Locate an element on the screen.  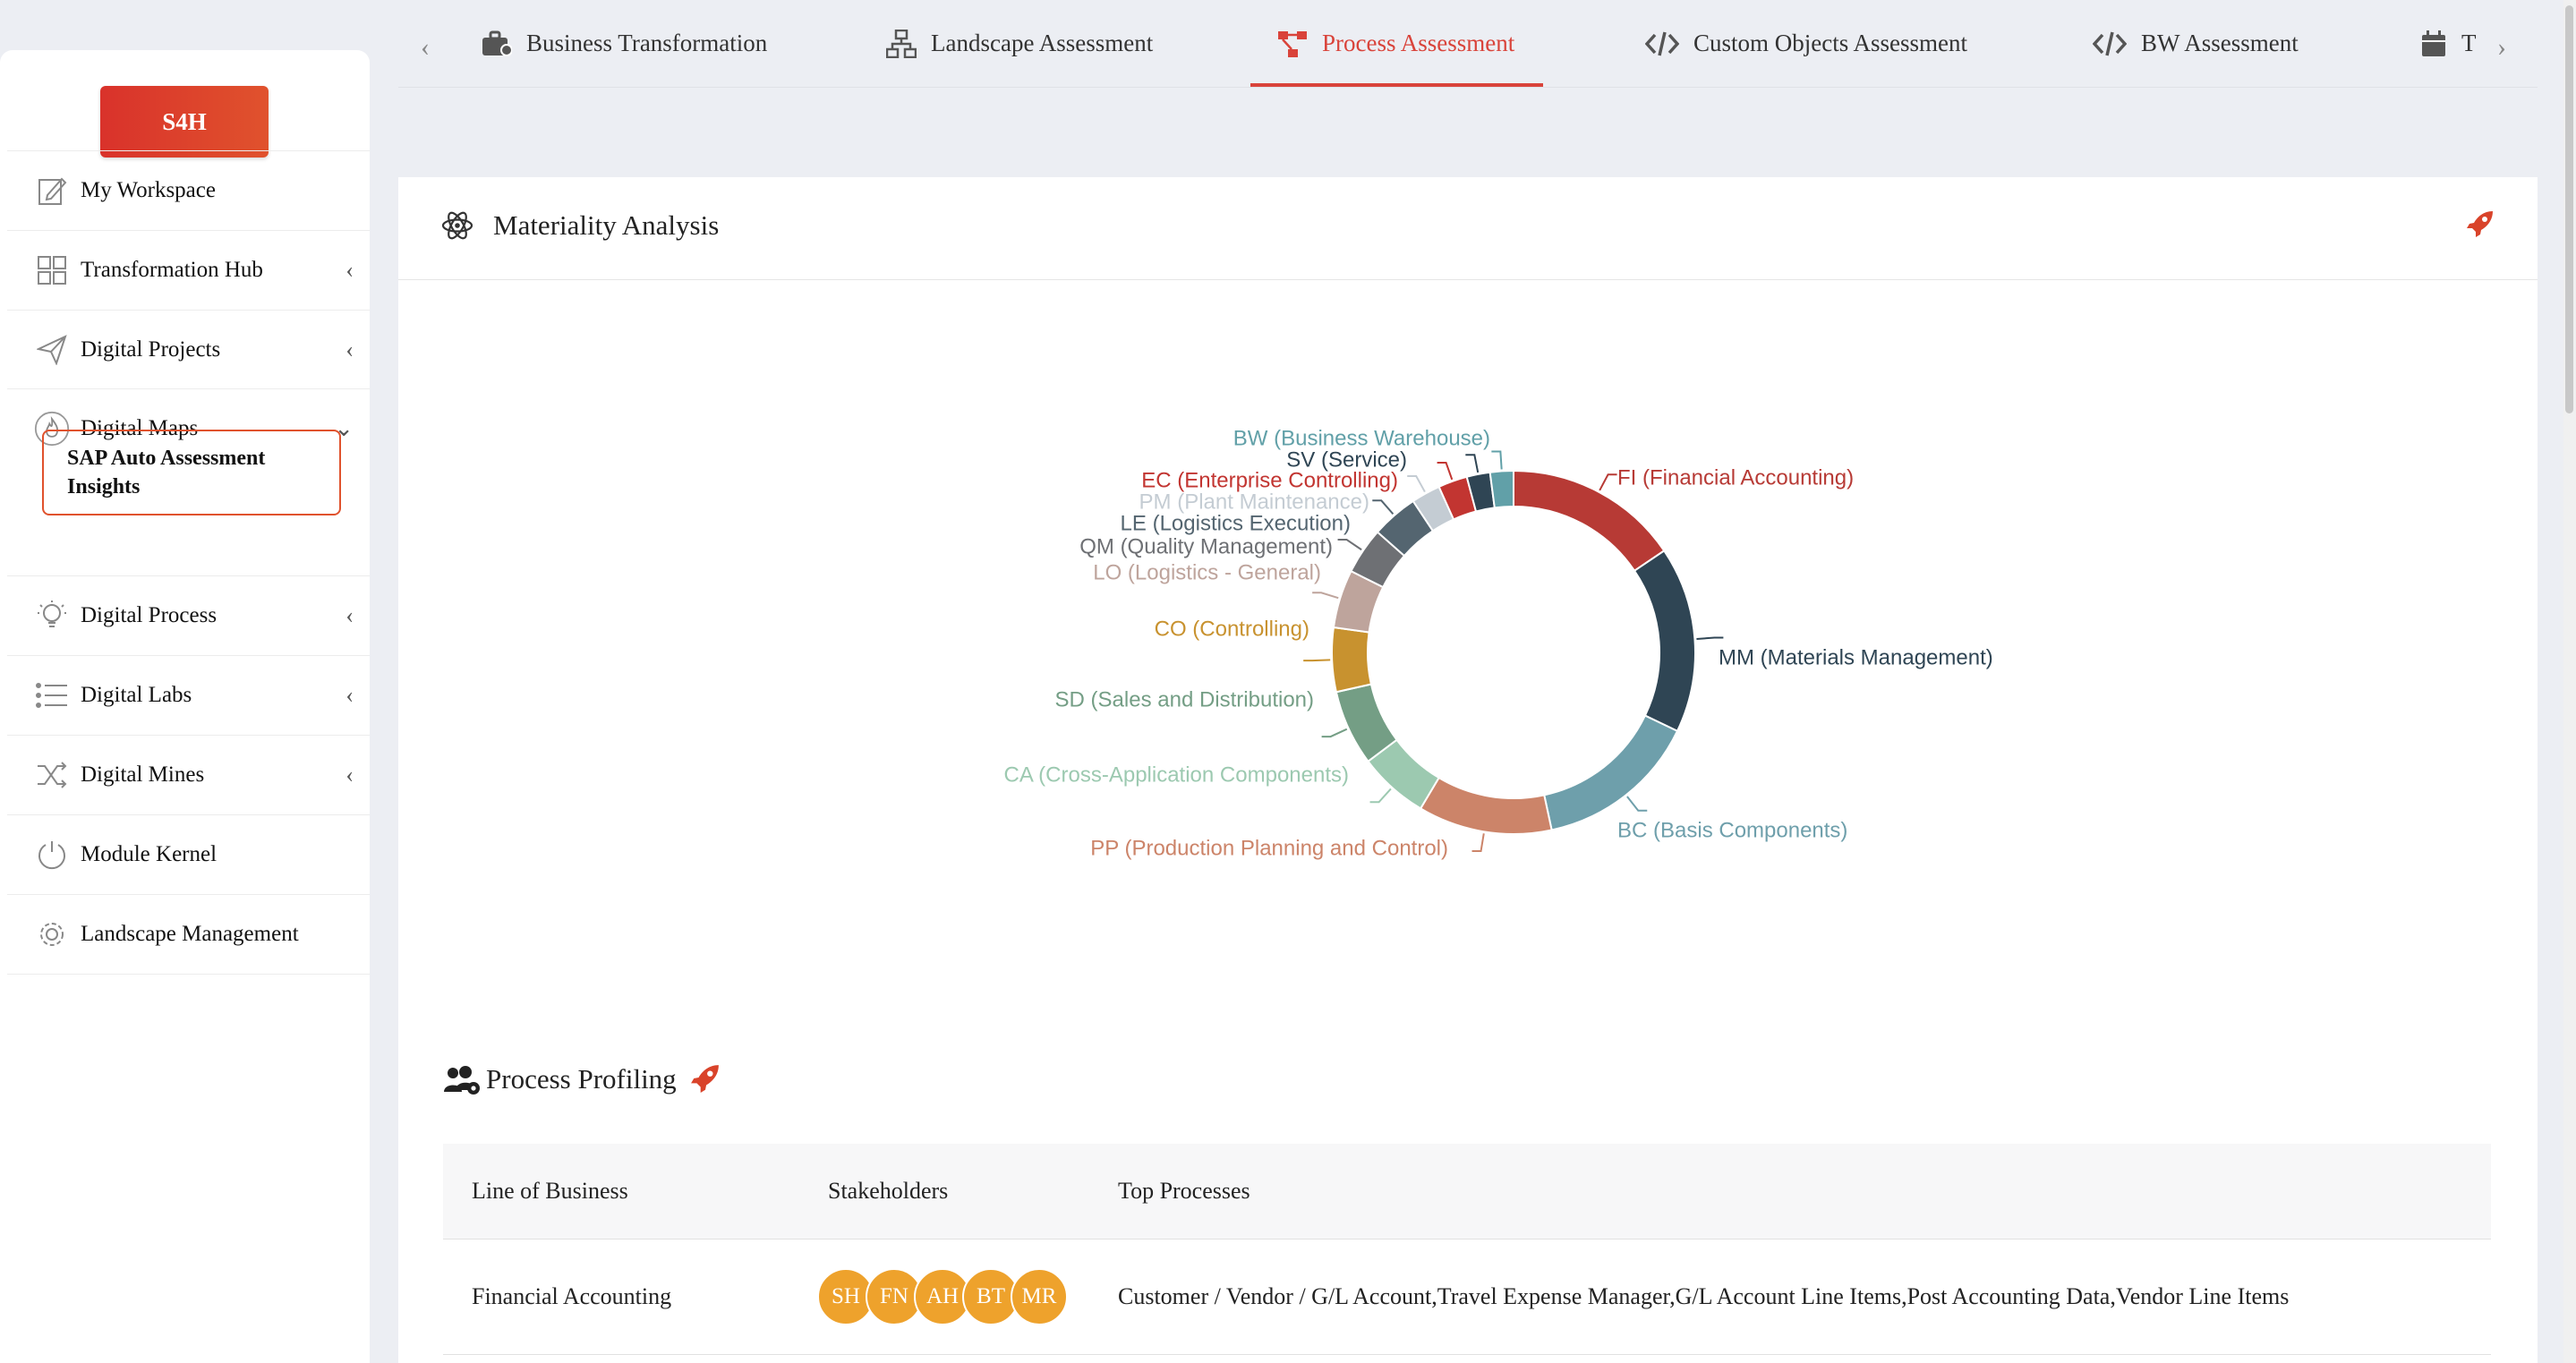
shuffle-icon is located at coordinates (52, 775).